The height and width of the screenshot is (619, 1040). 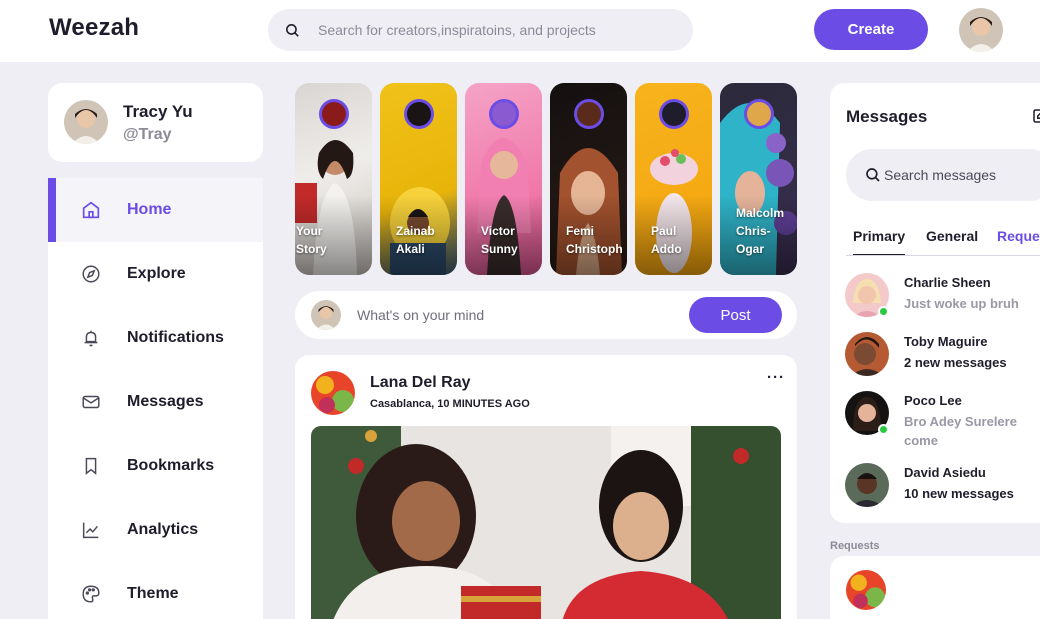 I want to click on sidebar-item-label: Bookmarks, so click(x=171, y=465).